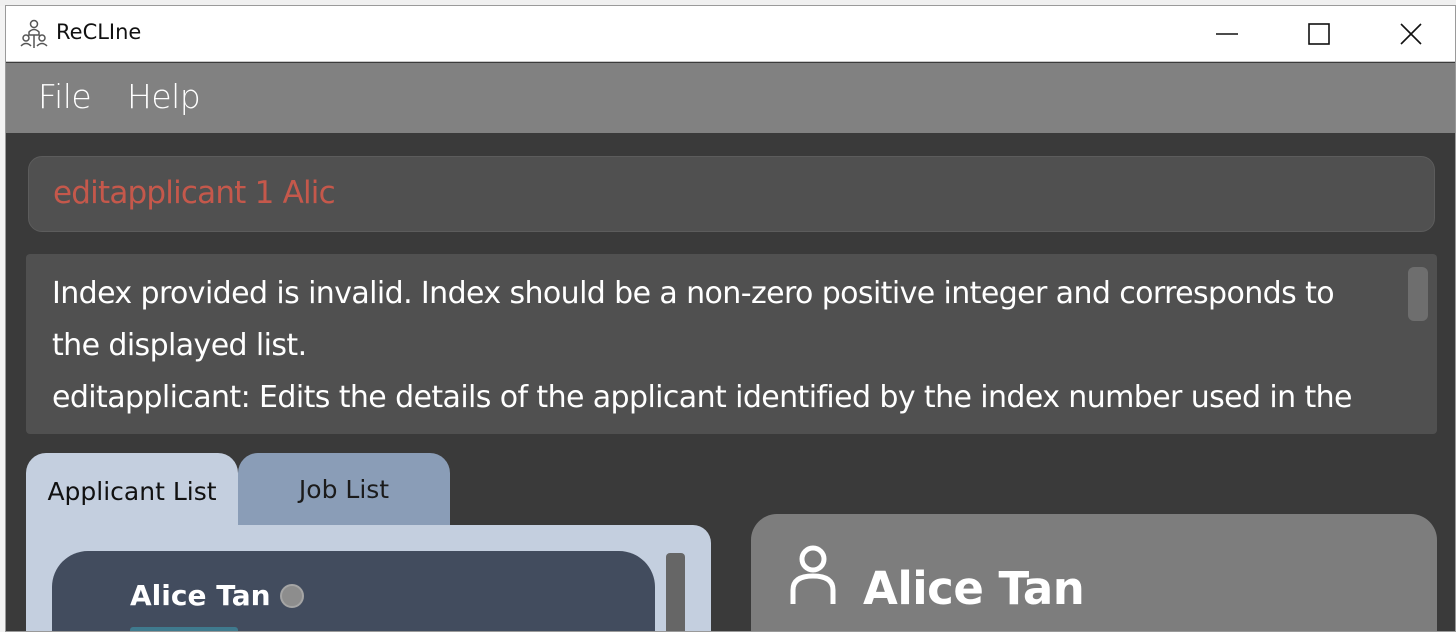 This screenshot has width=1456, height=632. I want to click on tab-applicant-list-label: Applicant List, so click(132, 491).